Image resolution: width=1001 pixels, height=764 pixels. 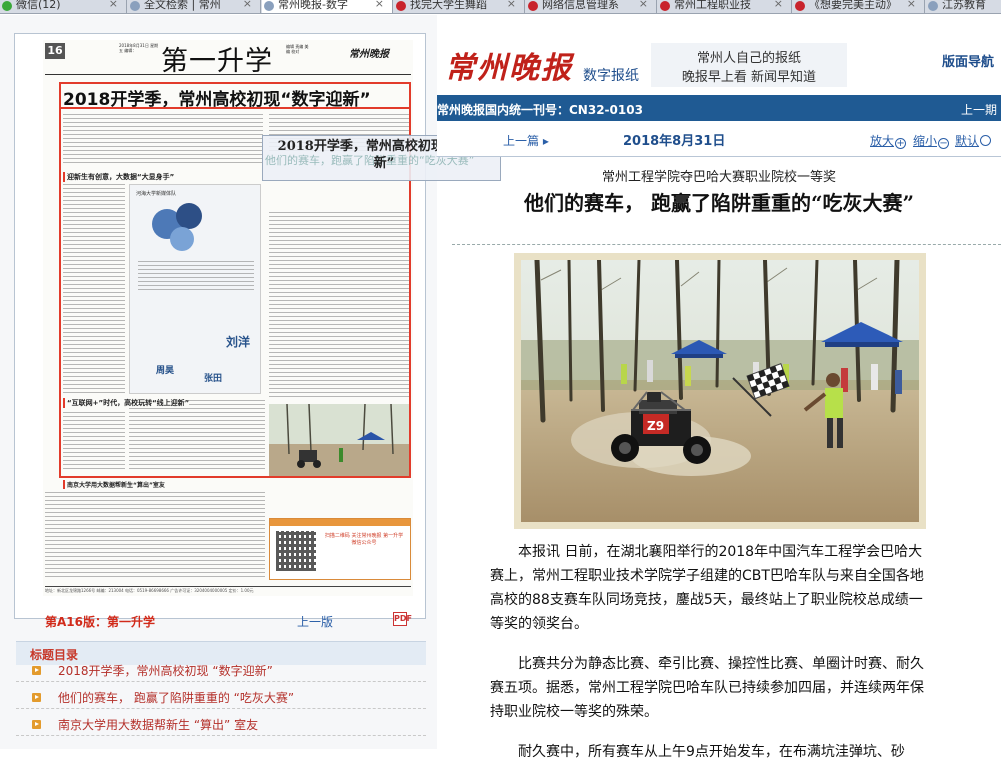 What do you see at coordinates (217, 61) in the screenshot?
I see `page-section-title: 第一升学` at bounding box center [217, 61].